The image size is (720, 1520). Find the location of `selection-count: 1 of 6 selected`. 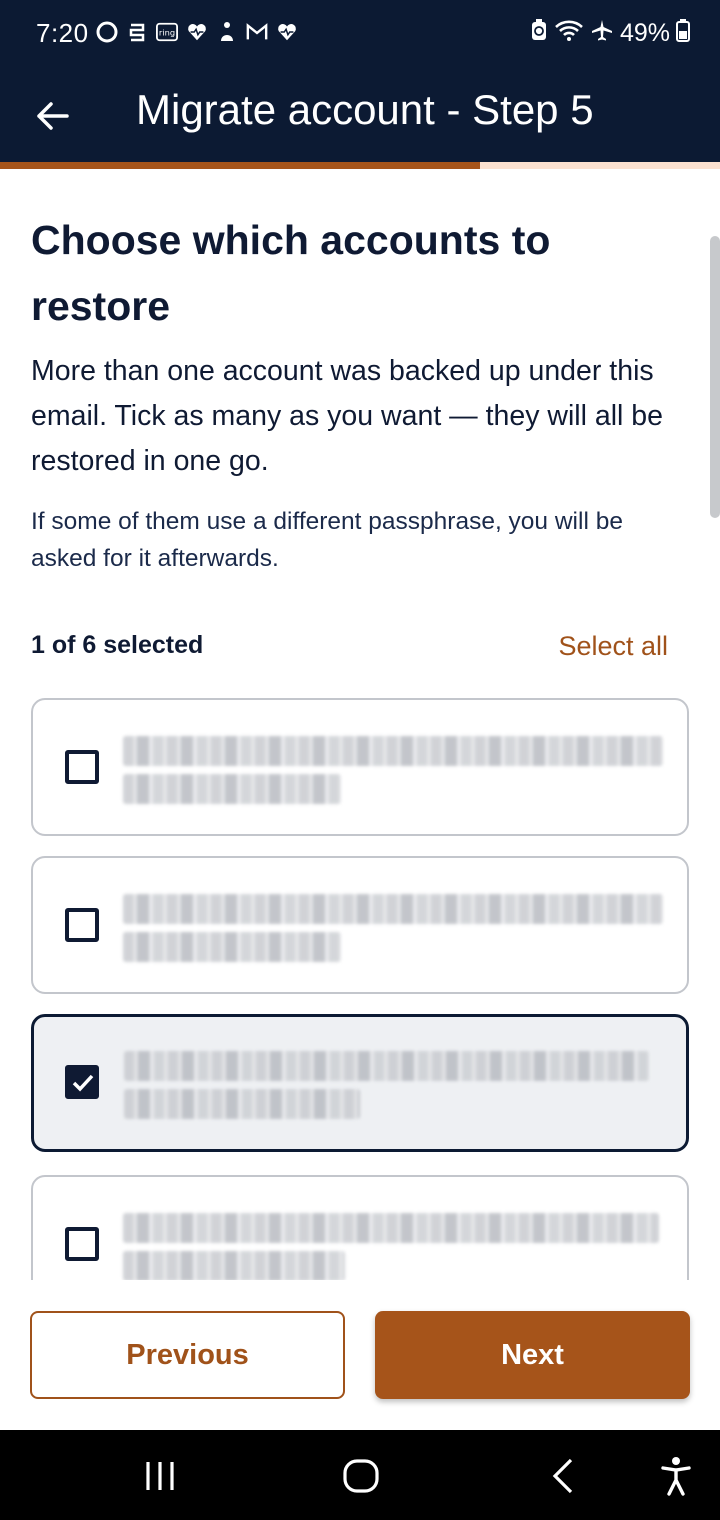

selection-count: 1 of 6 selected is located at coordinates (117, 645).